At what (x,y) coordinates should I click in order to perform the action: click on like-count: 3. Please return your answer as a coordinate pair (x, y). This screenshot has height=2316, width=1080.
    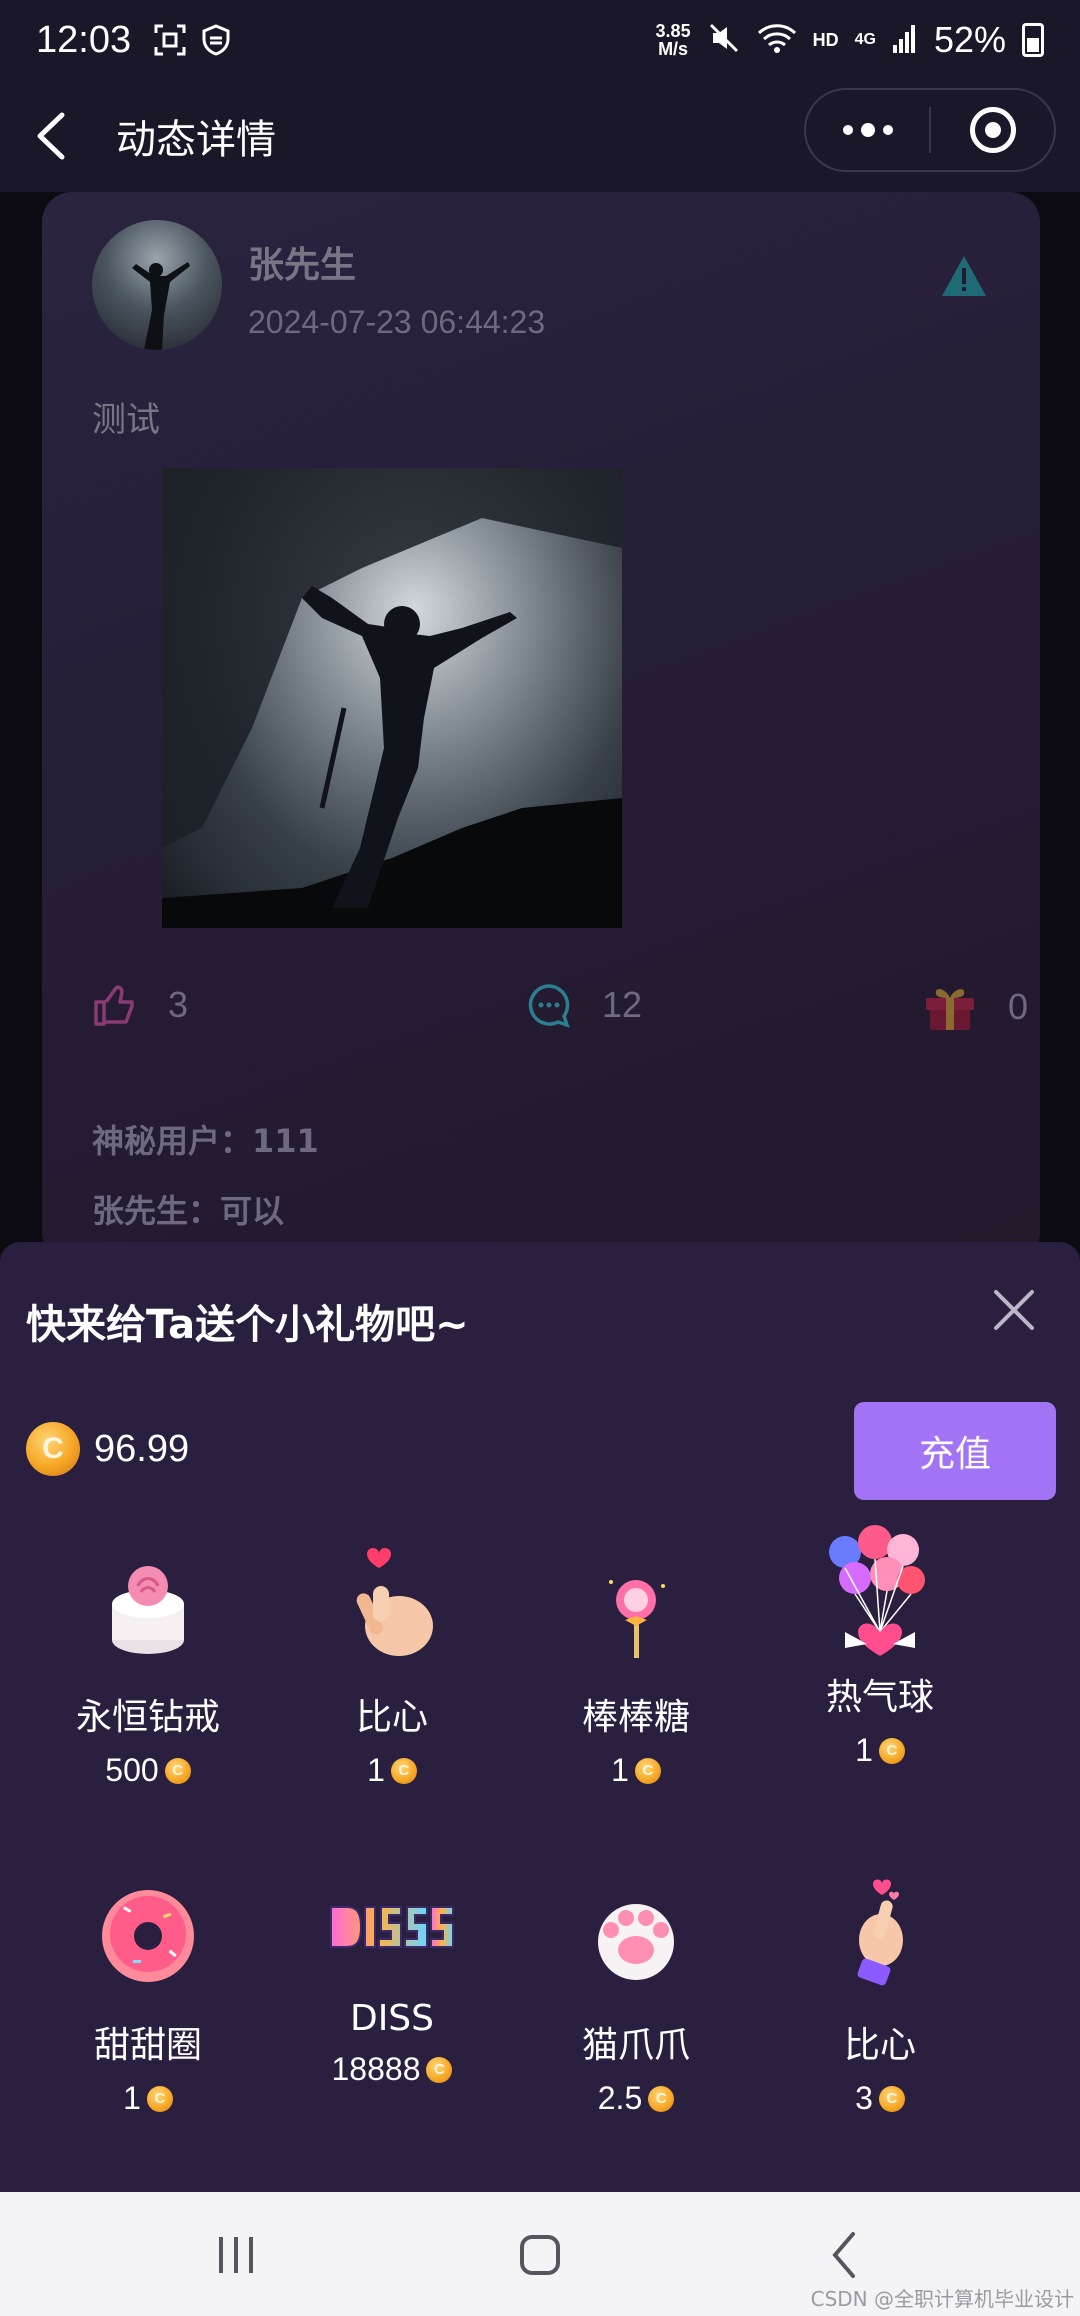
    Looking at the image, I should click on (178, 1004).